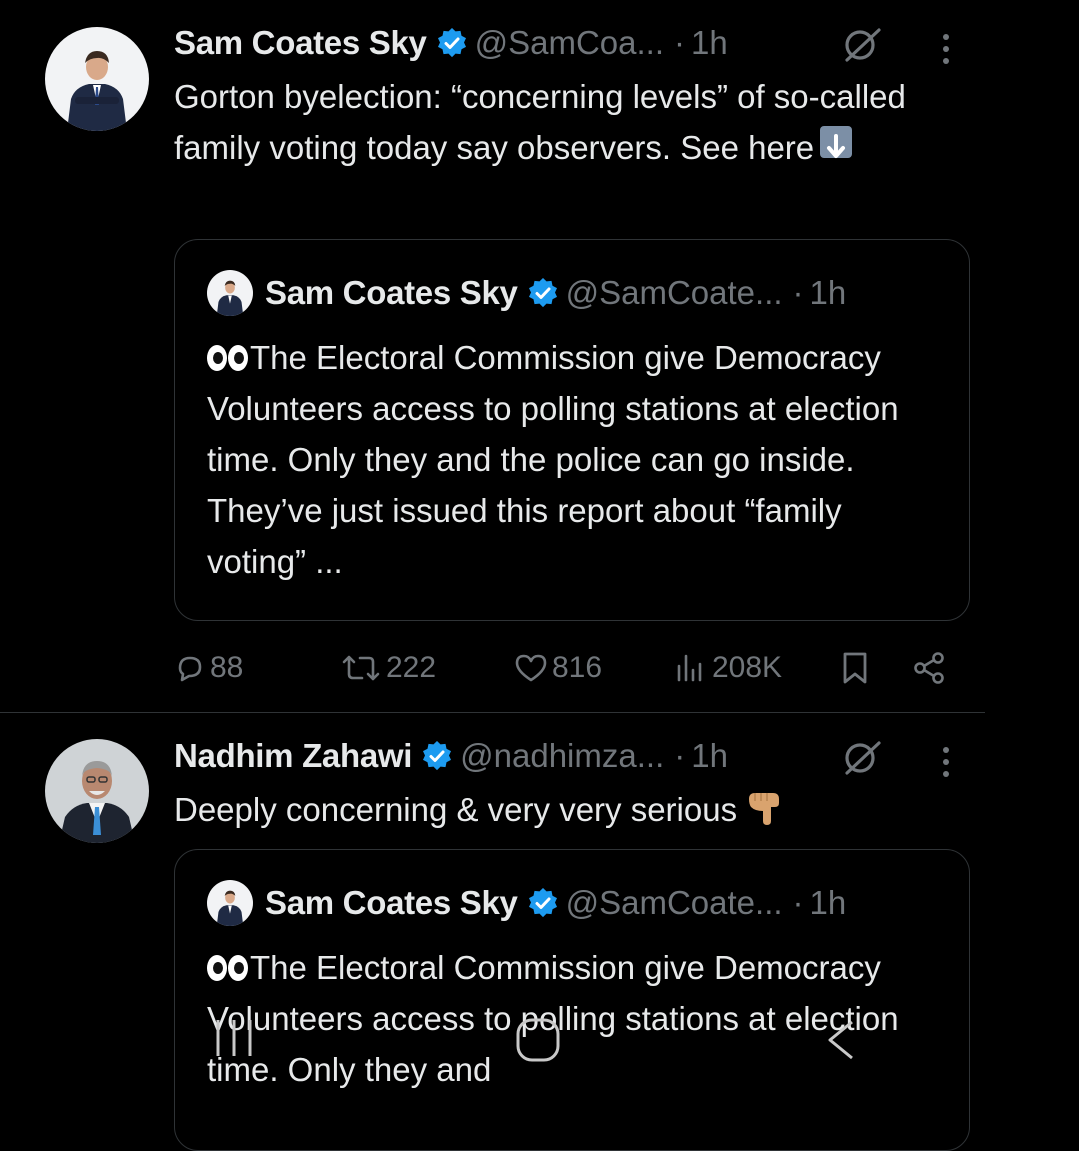  I want to click on like-count: 816, so click(577, 667).